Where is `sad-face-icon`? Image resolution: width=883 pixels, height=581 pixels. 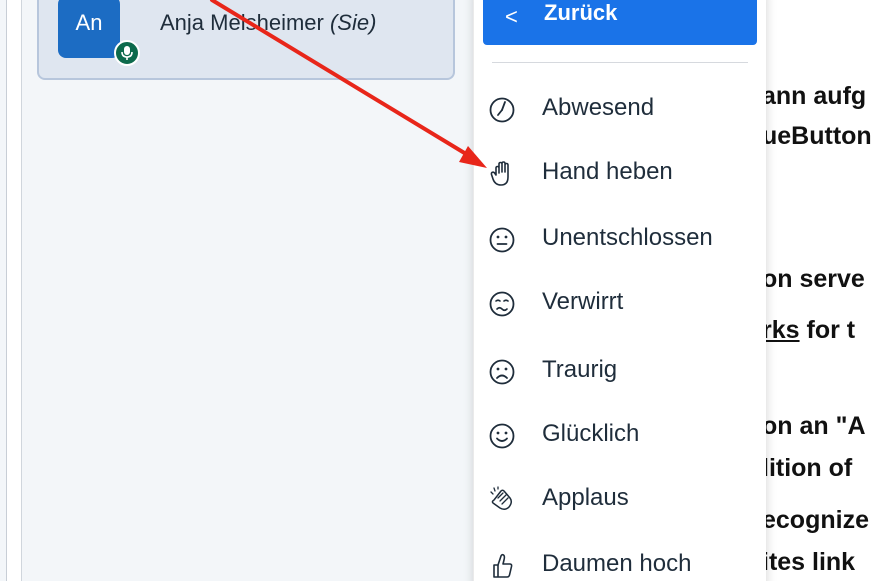 sad-face-icon is located at coordinates (502, 372).